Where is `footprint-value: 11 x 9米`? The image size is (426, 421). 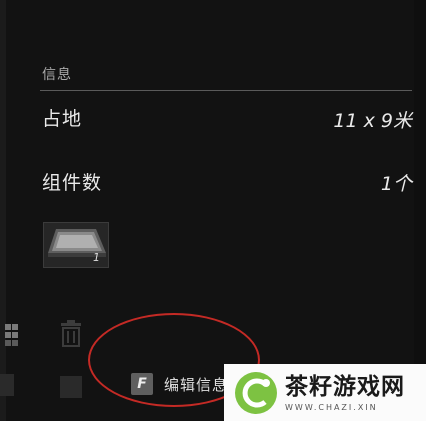 footprint-value: 11 x 9米 is located at coordinates (372, 121).